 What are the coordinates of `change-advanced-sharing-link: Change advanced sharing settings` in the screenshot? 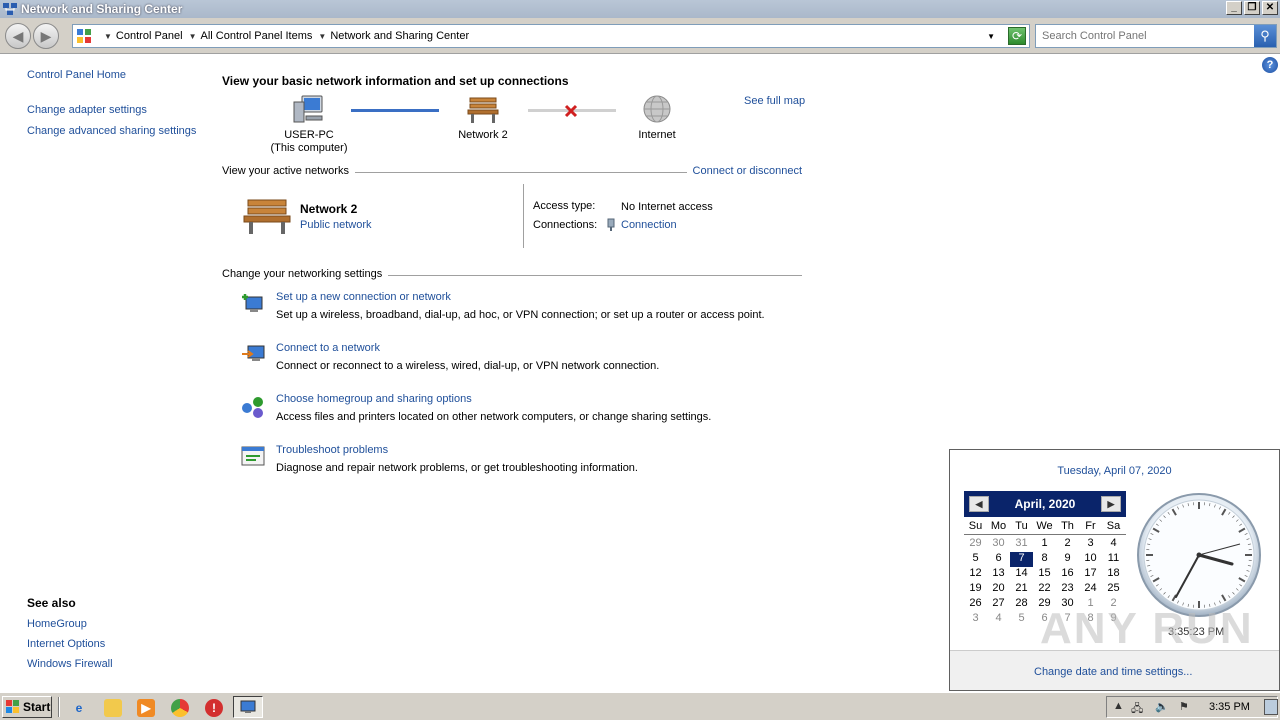 It's located at (111, 131).